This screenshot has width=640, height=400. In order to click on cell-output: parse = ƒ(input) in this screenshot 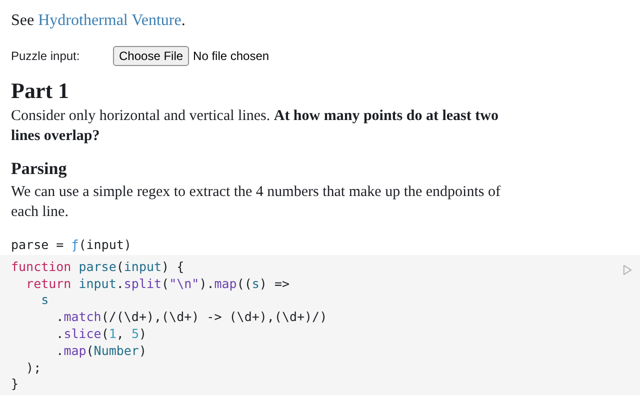, I will do `click(71, 245)`.